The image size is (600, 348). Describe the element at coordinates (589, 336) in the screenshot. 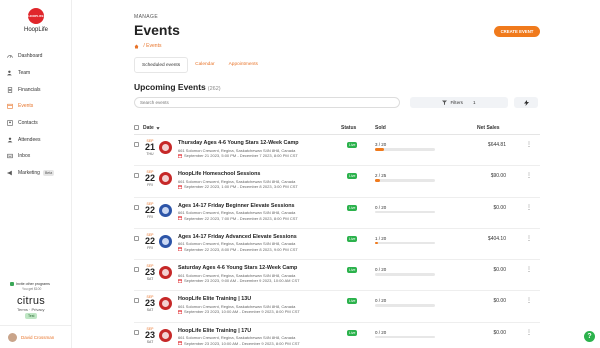

I see `help-button: ?` at that location.